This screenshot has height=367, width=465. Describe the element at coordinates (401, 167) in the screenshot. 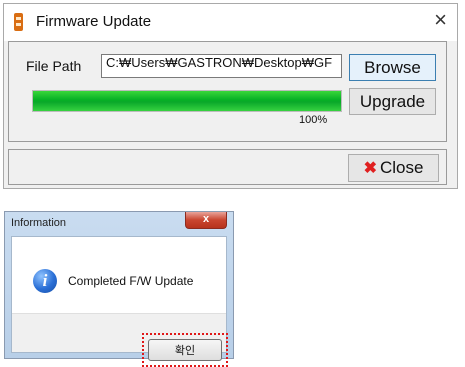

I see `close-button-label: Close` at that location.